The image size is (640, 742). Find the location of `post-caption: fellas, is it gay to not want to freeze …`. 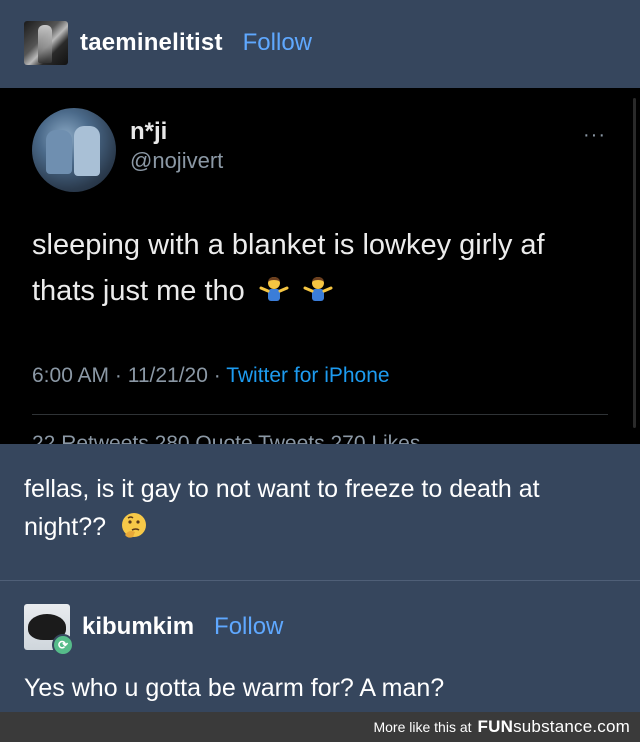

post-caption: fellas, is it gay to not want to freeze … is located at coordinates (319, 508).